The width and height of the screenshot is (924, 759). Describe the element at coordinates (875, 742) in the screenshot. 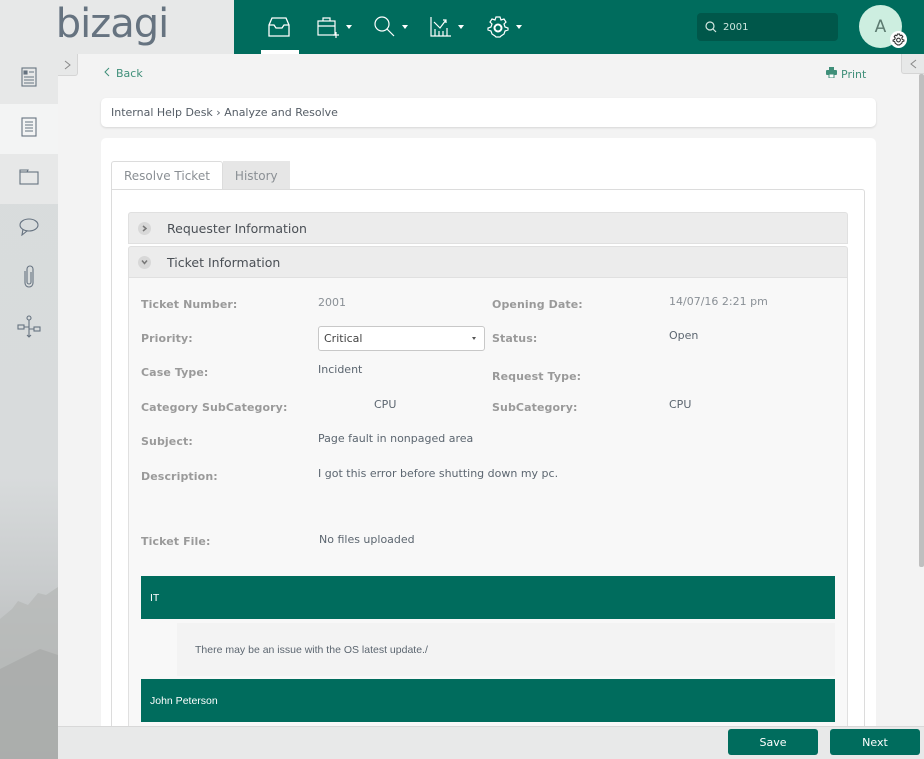

I see `next-button: Next` at that location.